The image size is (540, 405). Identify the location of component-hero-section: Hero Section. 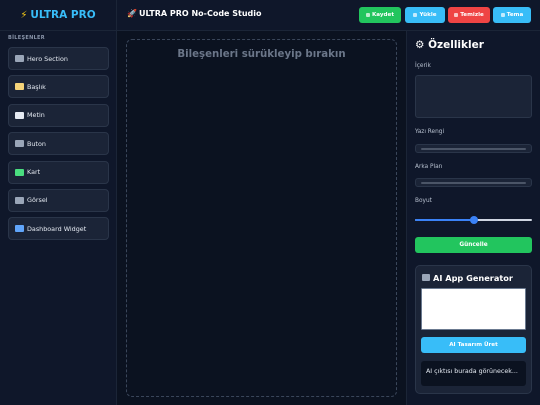
(58, 58).